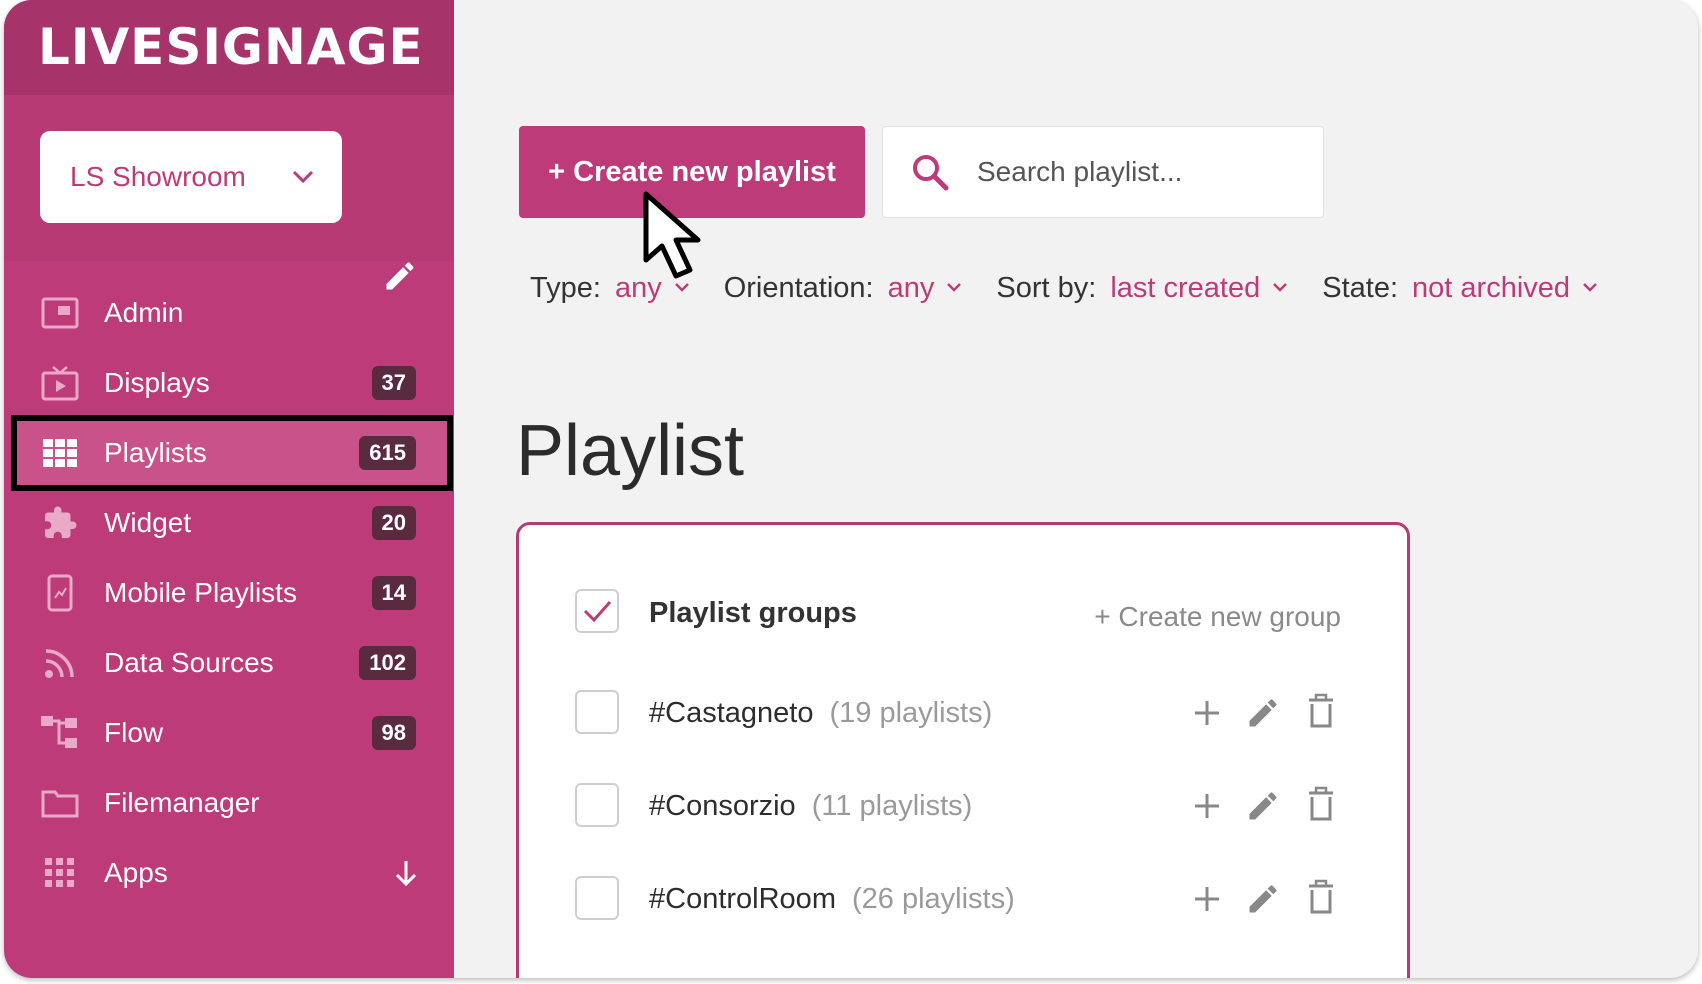 The width and height of the screenshot is (1702, 984). Describe the element at coordinates (387, 663) in the screenshot. I see `count-badge: 102` at that location.